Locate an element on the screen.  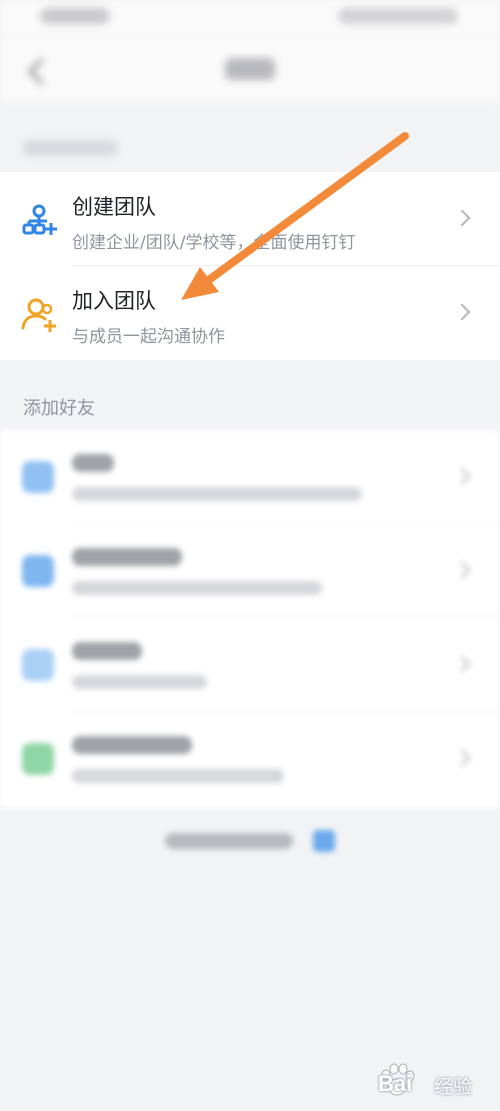
status-time is located at coordinates (75, 16).